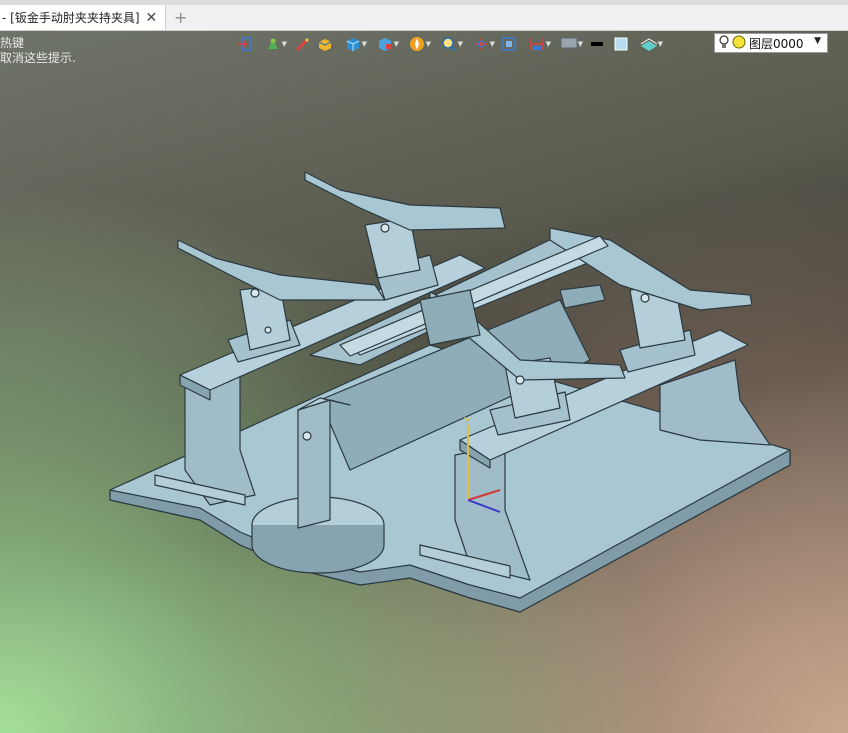 This screenshot has height=733, width=848. What do you see at coordinates (314, 464) in the screenshot?
I see `vertical-post` at bounding box center [314, 464].